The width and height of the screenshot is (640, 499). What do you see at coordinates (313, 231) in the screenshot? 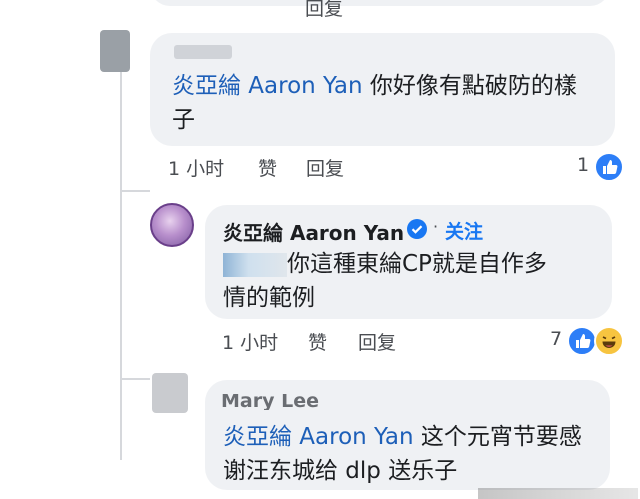
I see `comment-author: 炎亞綸 Aaron Yan` at bounding box center [313, 231].